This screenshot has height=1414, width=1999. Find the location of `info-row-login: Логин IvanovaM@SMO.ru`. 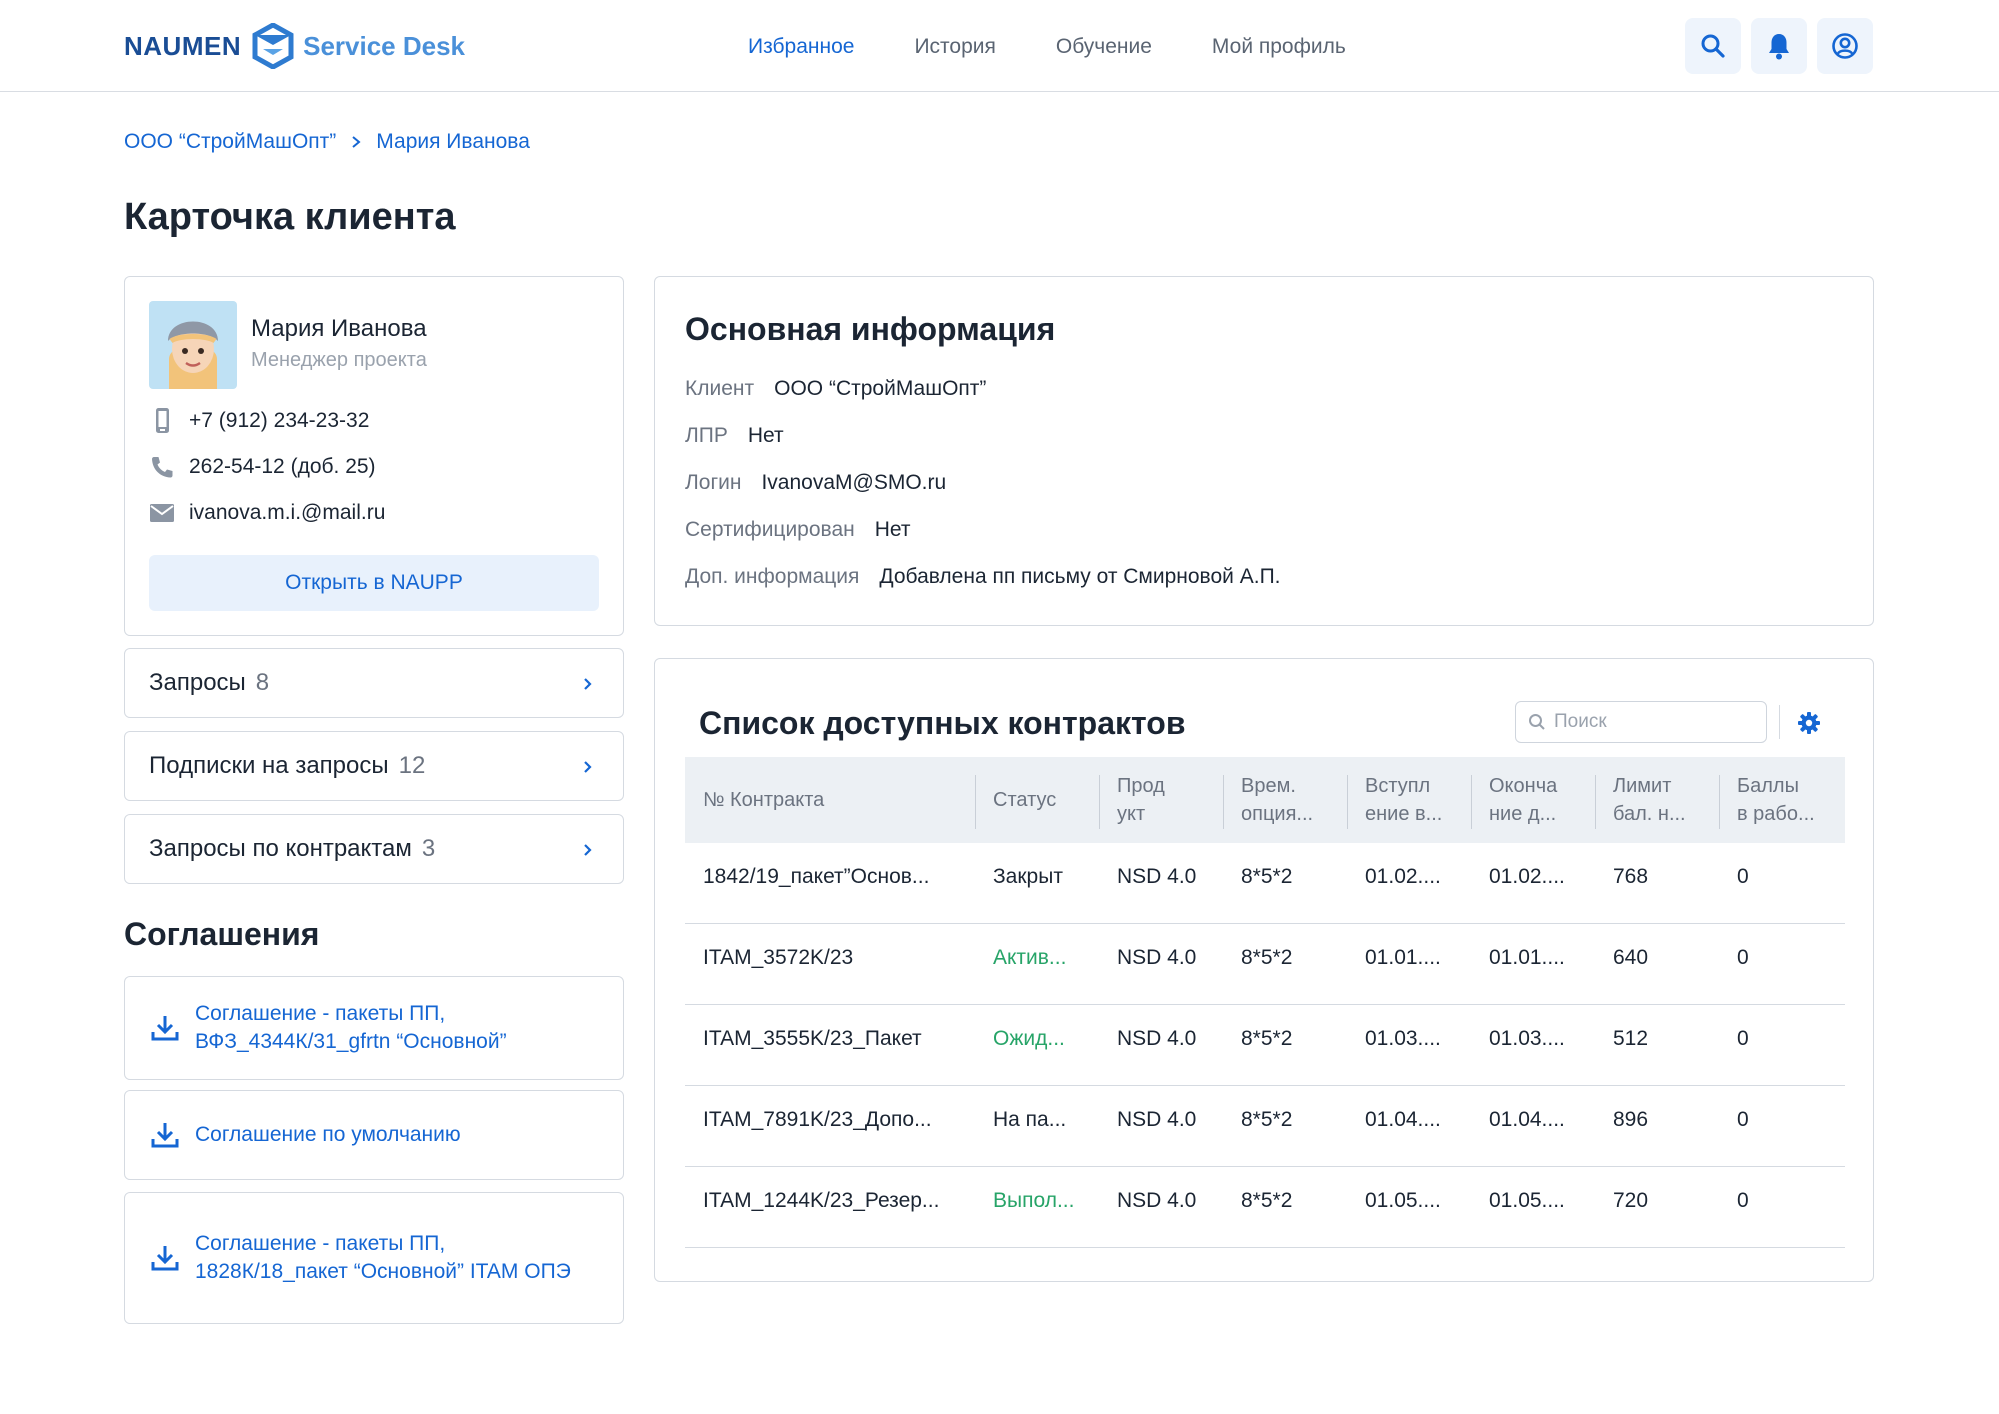

info-row-login: Логин IvanovaM@SMO.ru is located at coordinates (815, 483).